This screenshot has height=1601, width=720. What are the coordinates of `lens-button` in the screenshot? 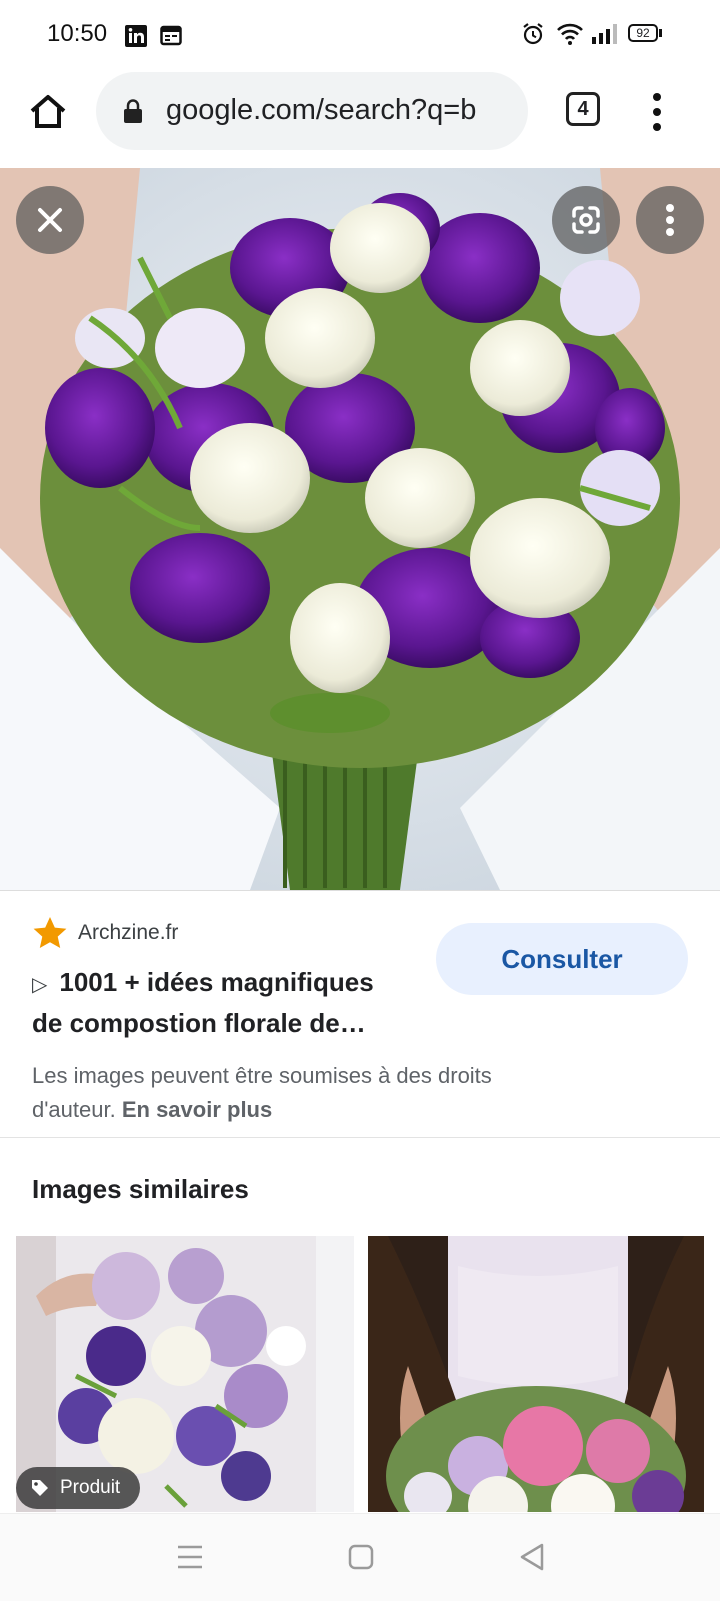 It's located at (586, 220).